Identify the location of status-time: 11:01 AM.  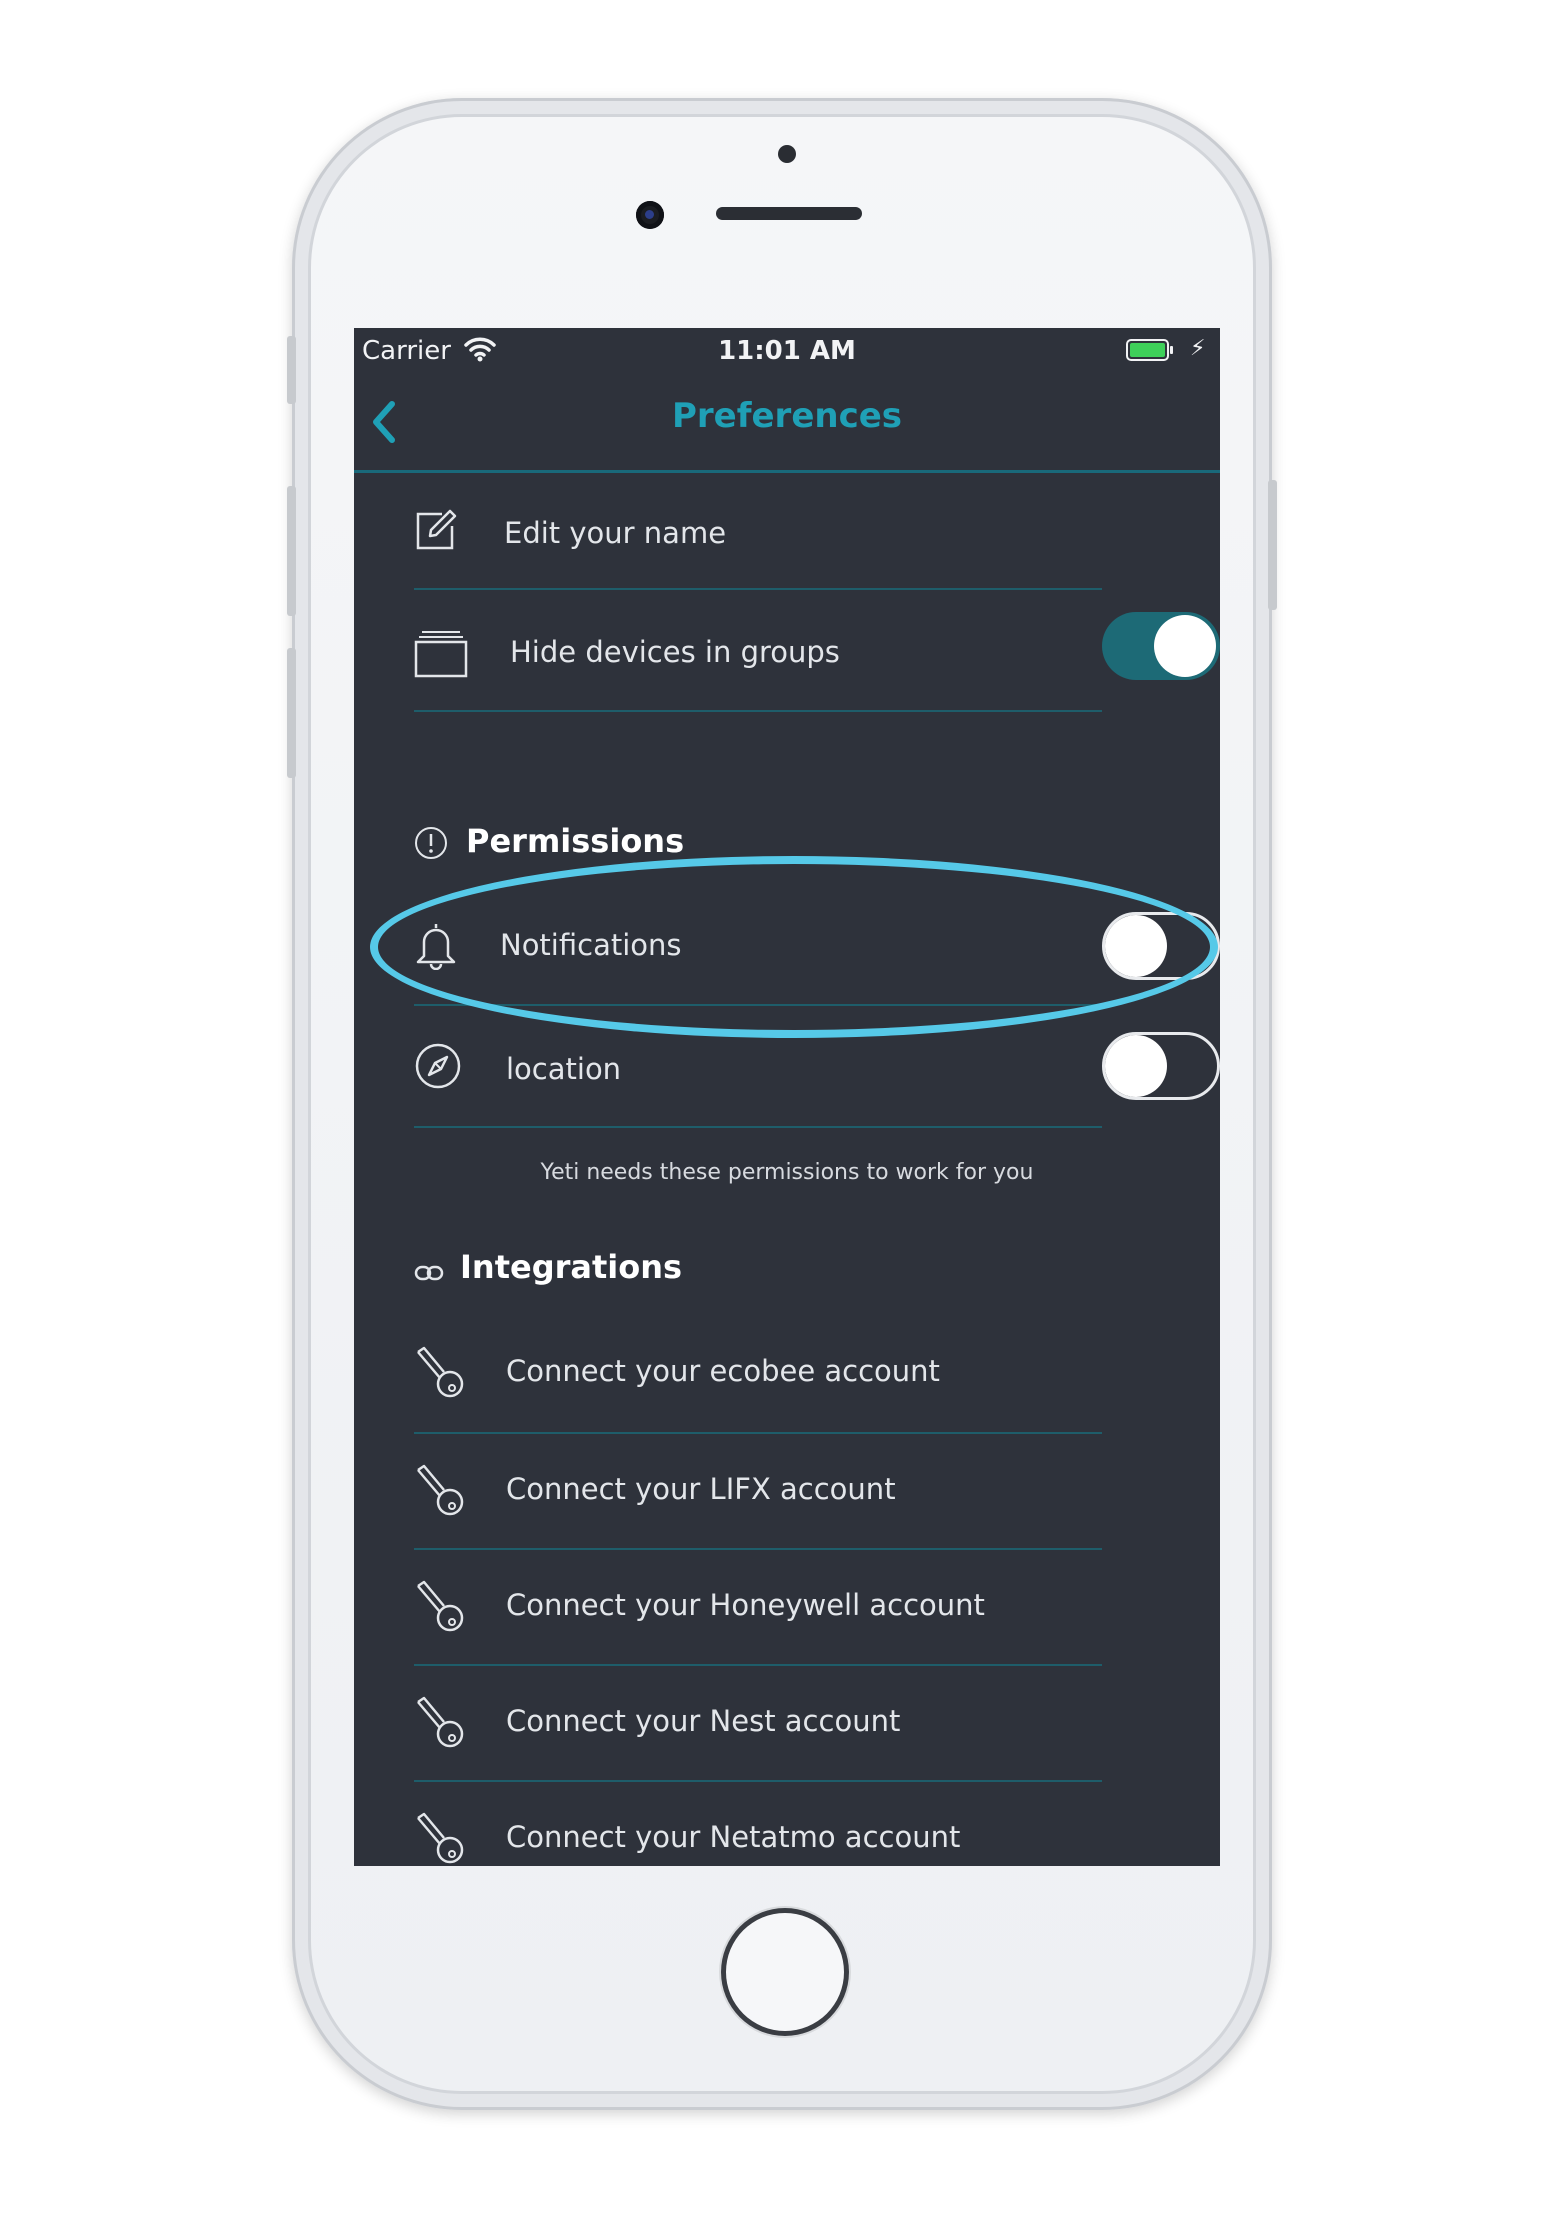
(787, 351).